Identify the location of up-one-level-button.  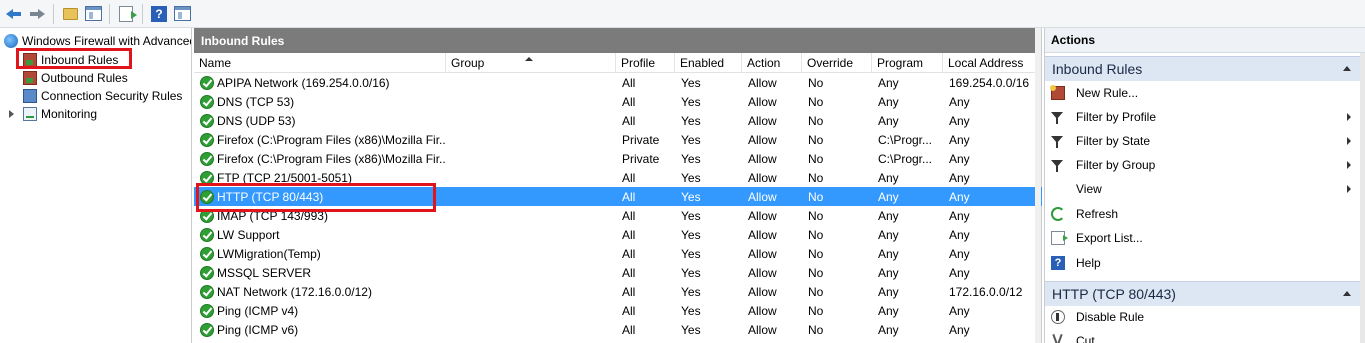
(70, 14).